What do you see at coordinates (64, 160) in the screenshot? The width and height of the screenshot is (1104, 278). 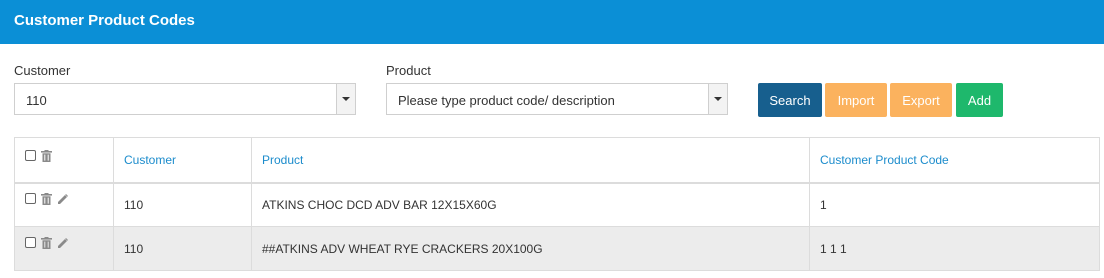 I see `header-actions-cell` at bounding box center [64, 160].